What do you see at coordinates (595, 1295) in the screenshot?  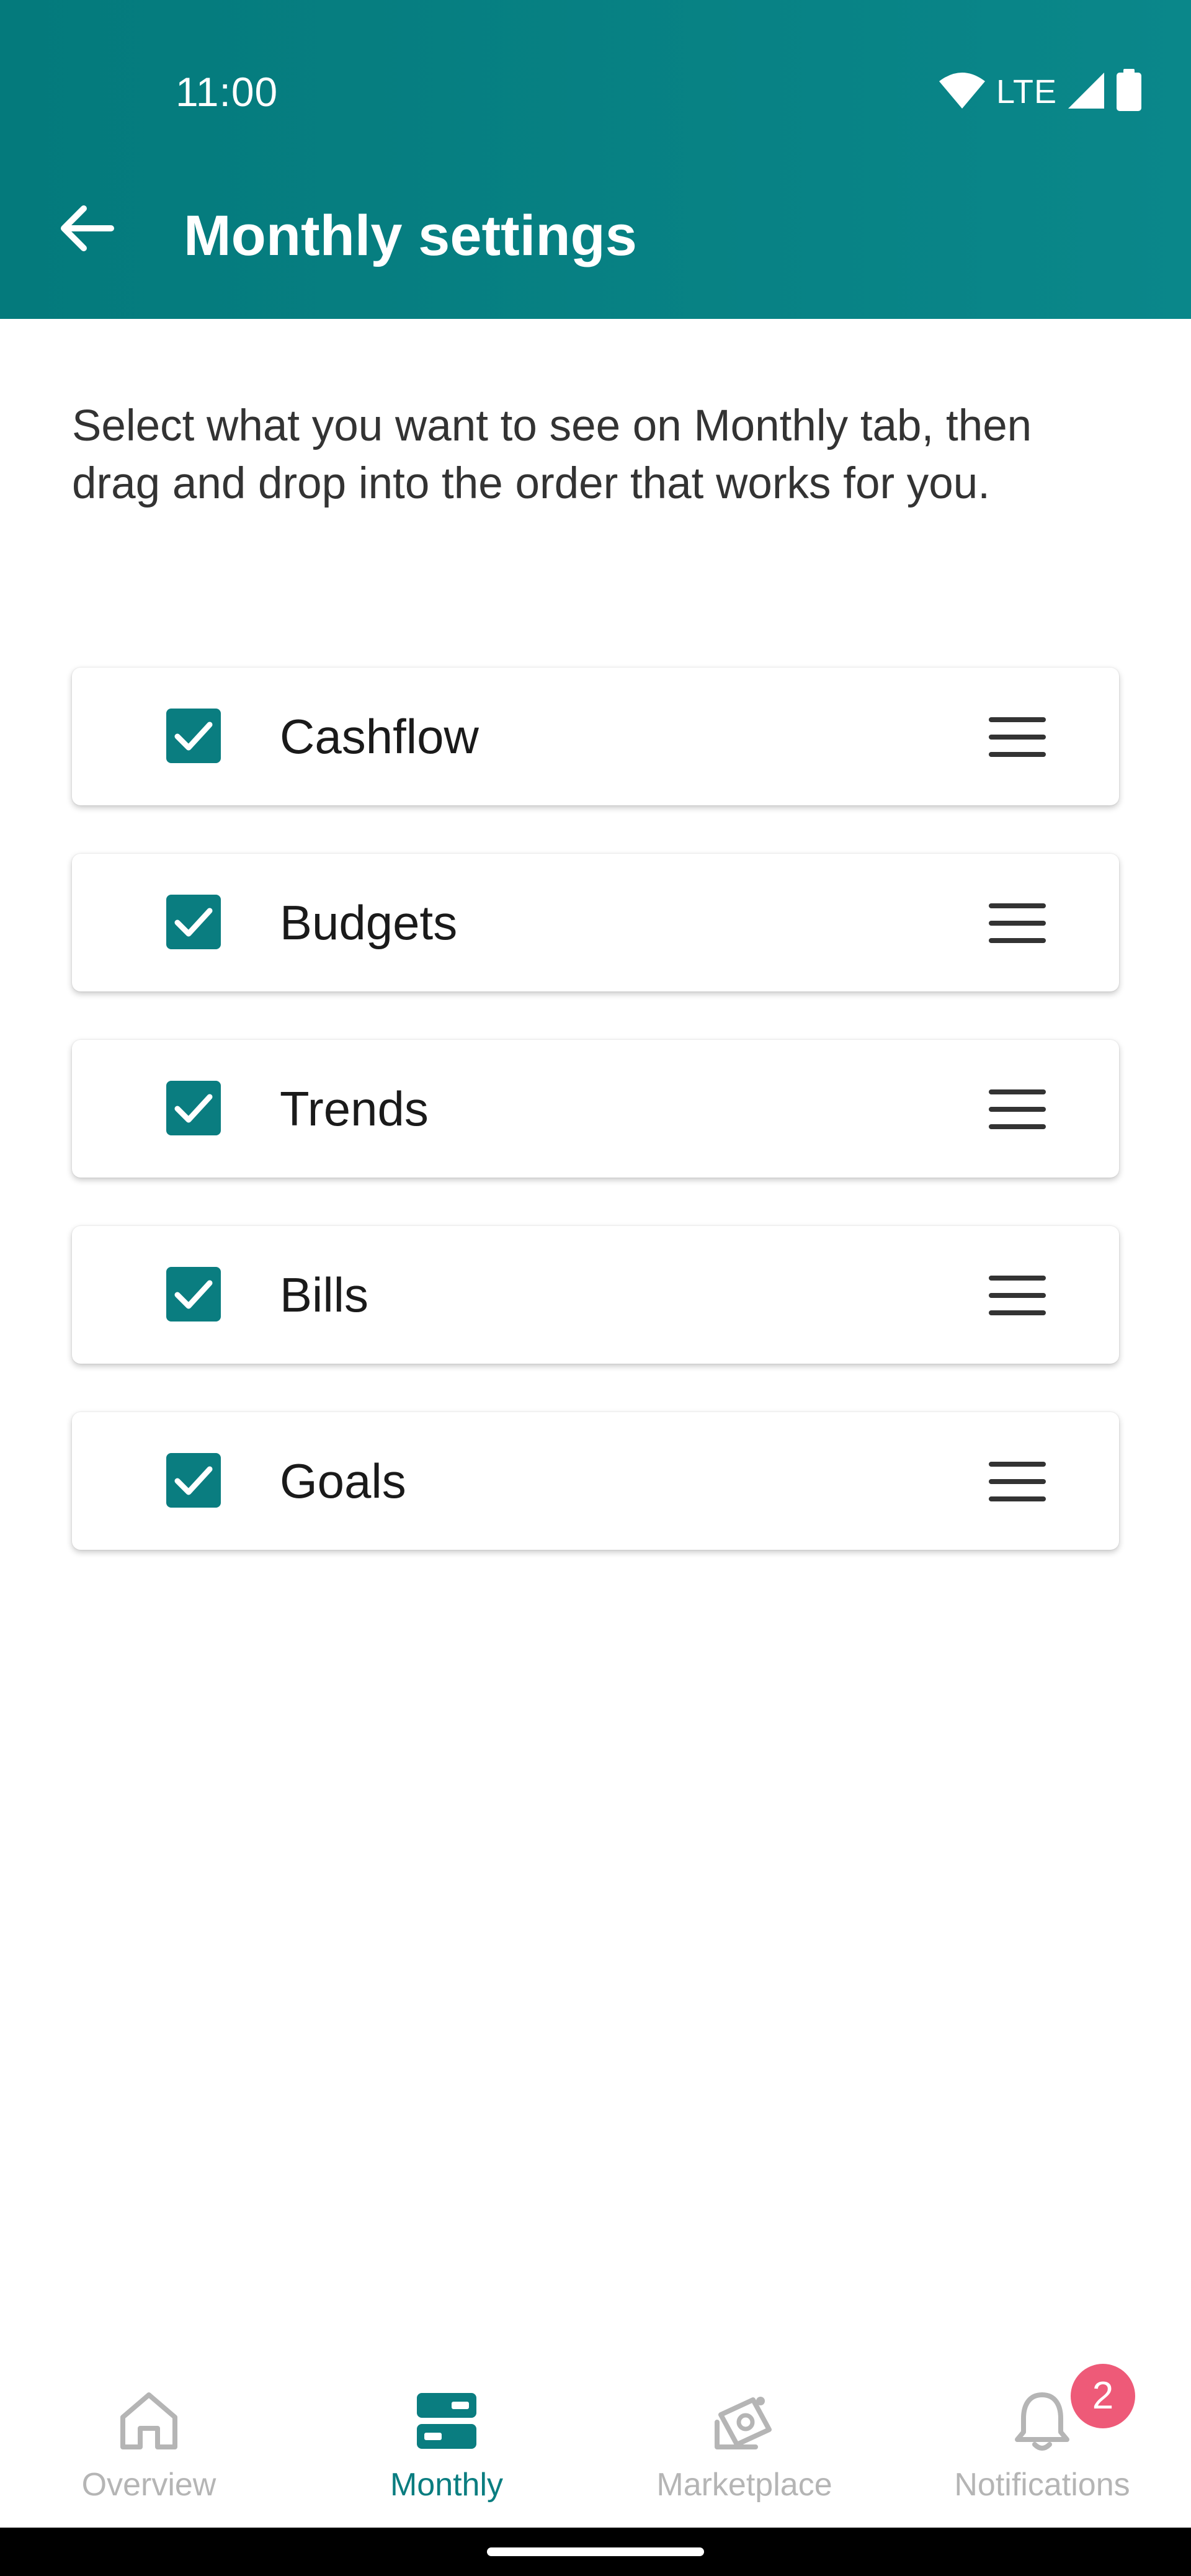 I see `list-item-bills: Bills` at bounding box center [595, 1295].